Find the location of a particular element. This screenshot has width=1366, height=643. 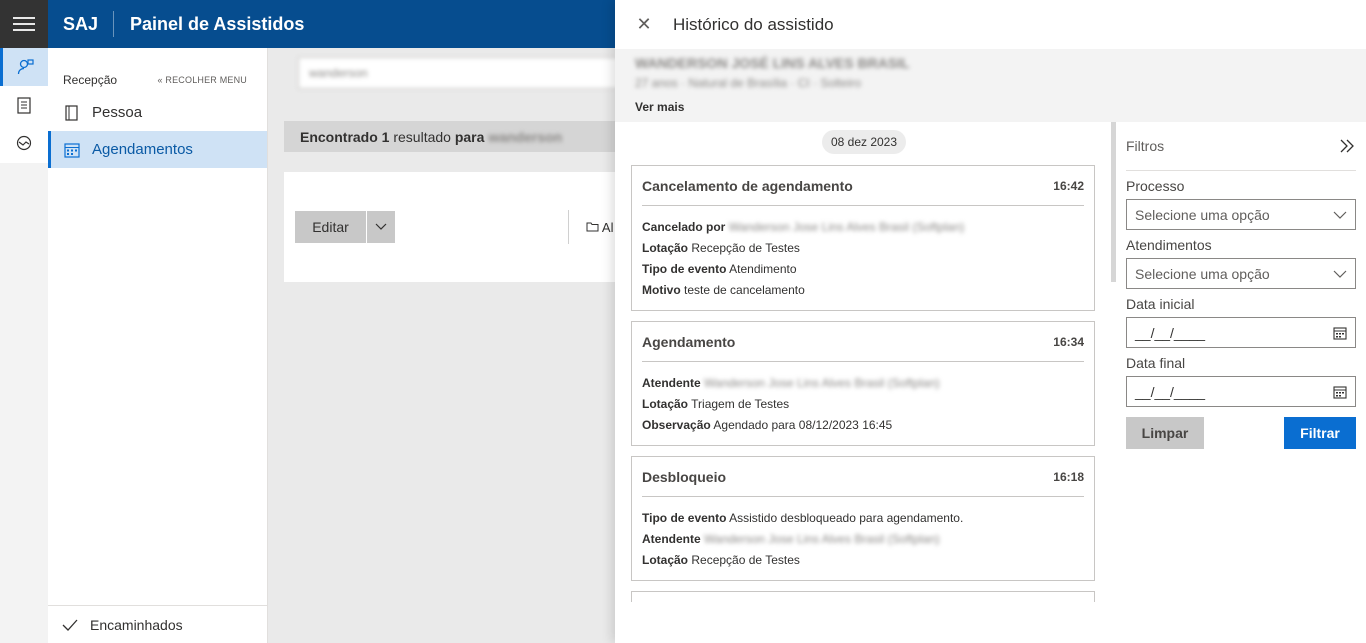

event-title: Agendamento is located at coordinates (689, 341).